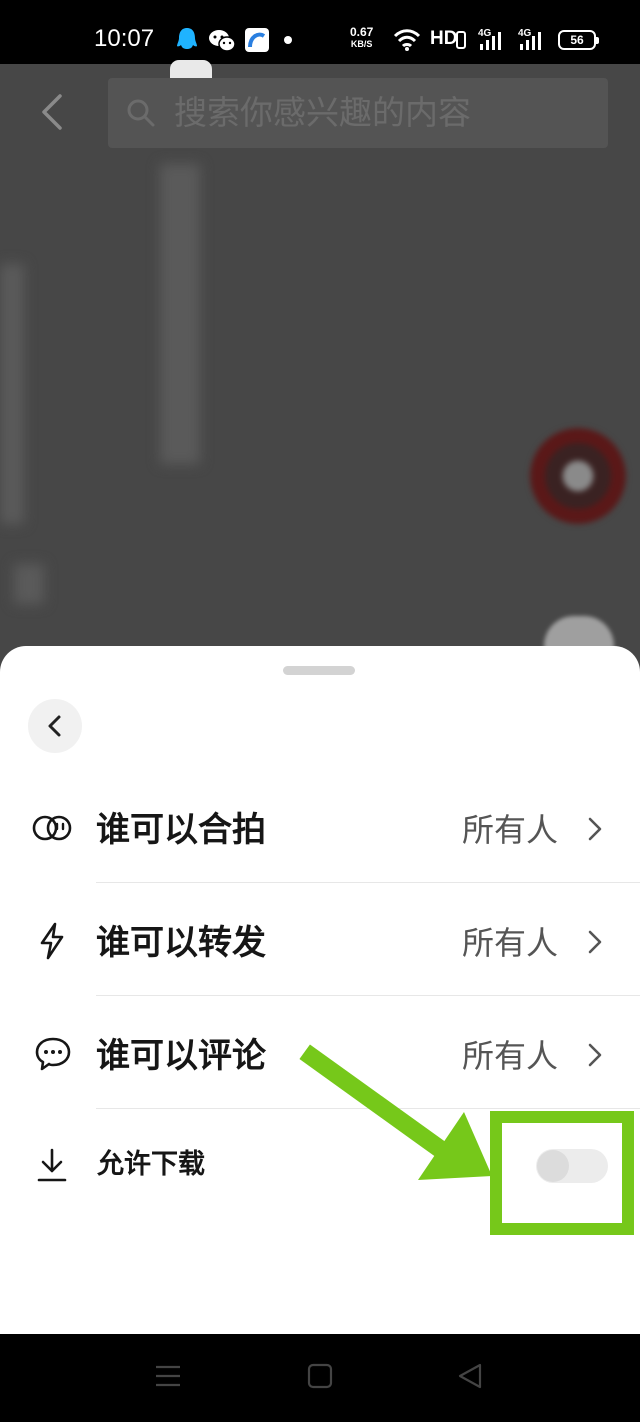  What do you see at coordinates (361, 44) in the screenshot?
I see `net-speed-unit: KB/S` at bounding box center [361, 44].